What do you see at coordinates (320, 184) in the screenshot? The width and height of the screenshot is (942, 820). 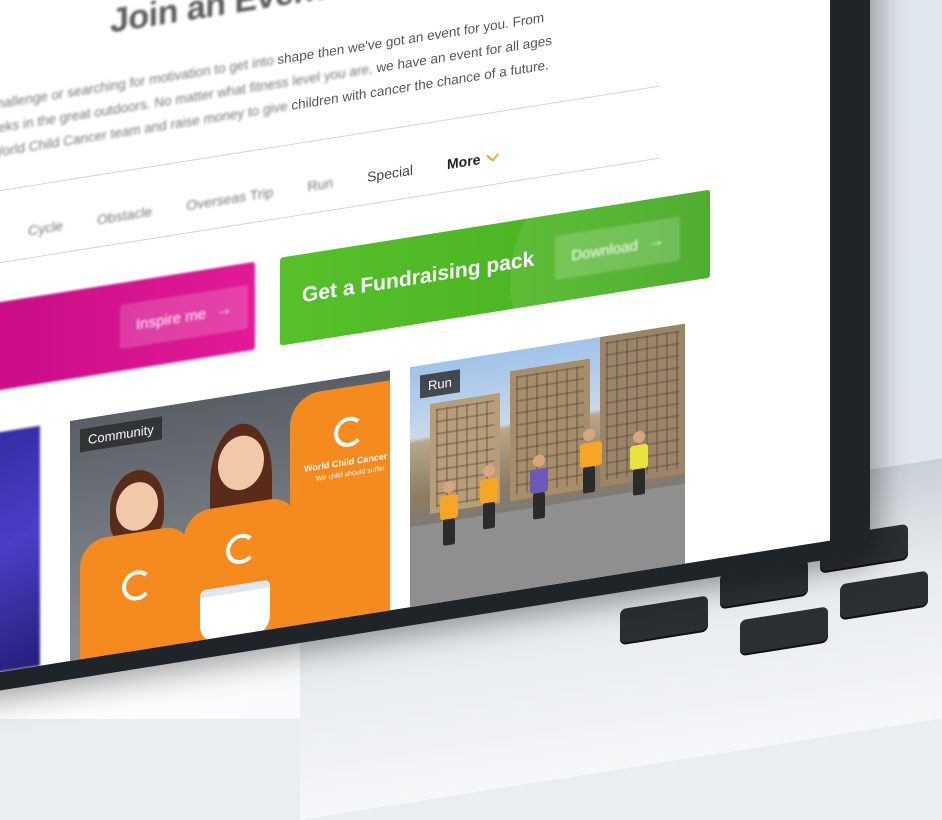 I see `tab-run: Run` at bounding box center [320, 184].